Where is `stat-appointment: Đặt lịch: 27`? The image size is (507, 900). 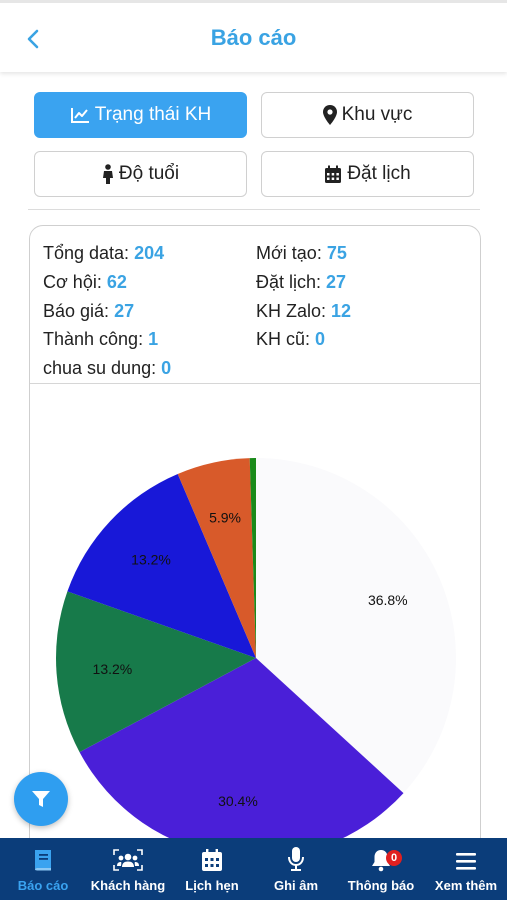 stat-appointment: Đặt lịch: 27 is located at coordinates (301, 282).